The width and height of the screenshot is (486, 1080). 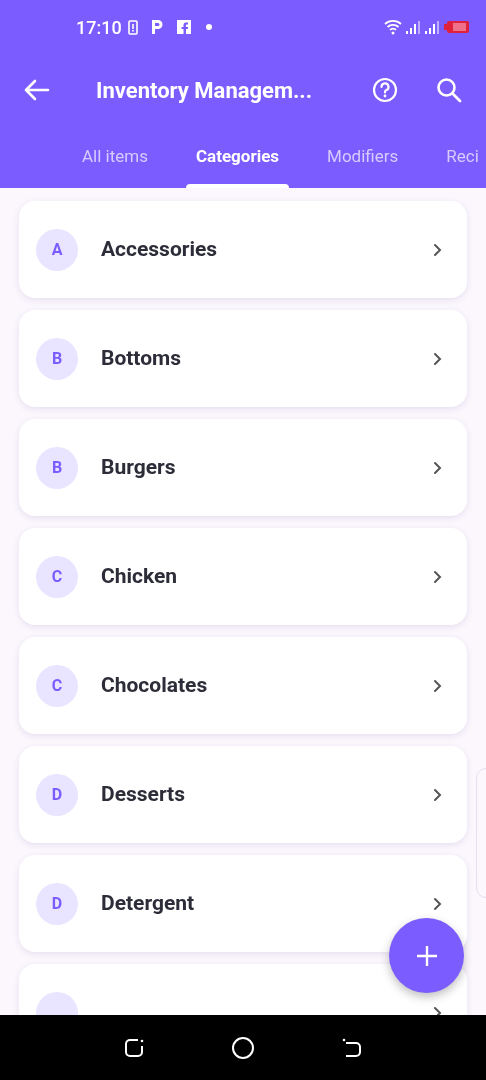 I want to click on category-card: C Chicken, so click(x=243, y=576).